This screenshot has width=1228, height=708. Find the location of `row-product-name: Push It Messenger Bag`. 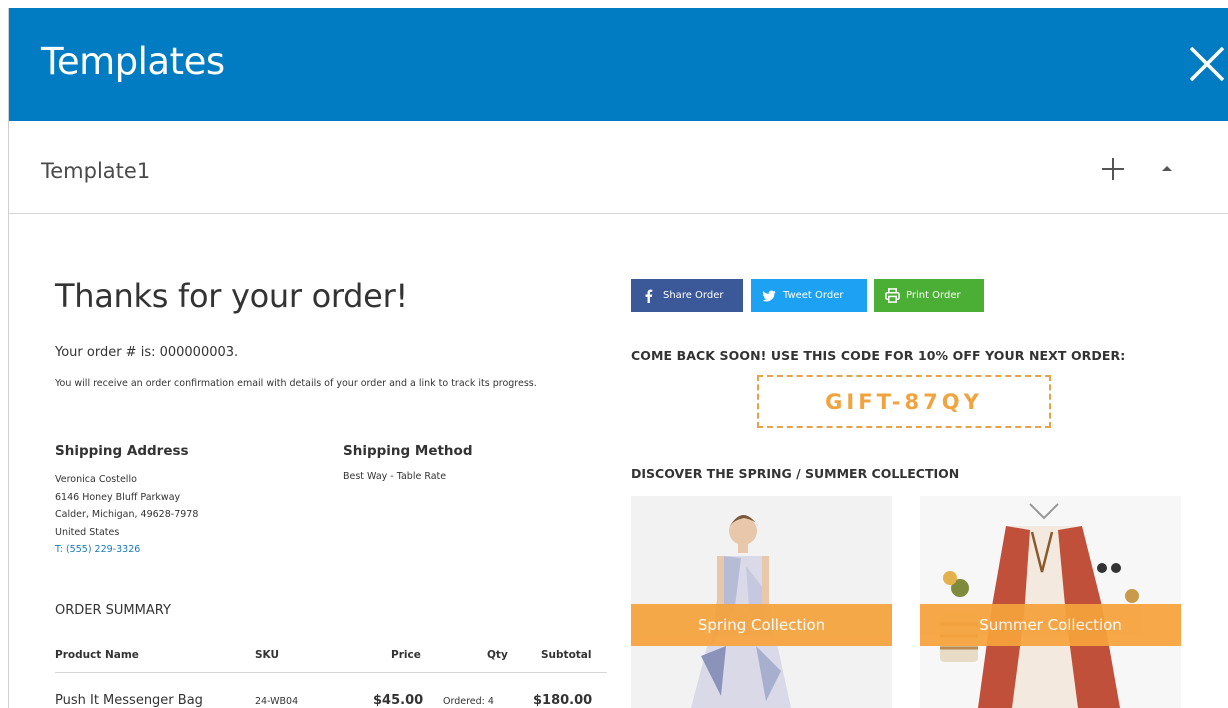

row-product-name: Push It Messenger Bag is located at coordinates (129, 700).